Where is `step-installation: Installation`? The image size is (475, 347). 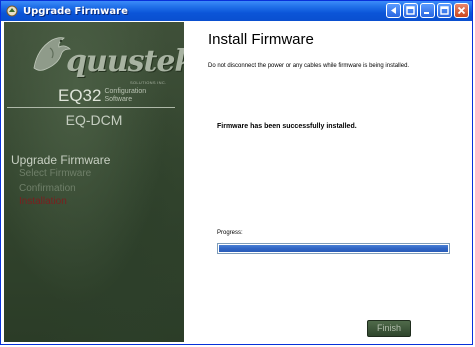 step-installation: Installation is located at coordinates (43, 201).